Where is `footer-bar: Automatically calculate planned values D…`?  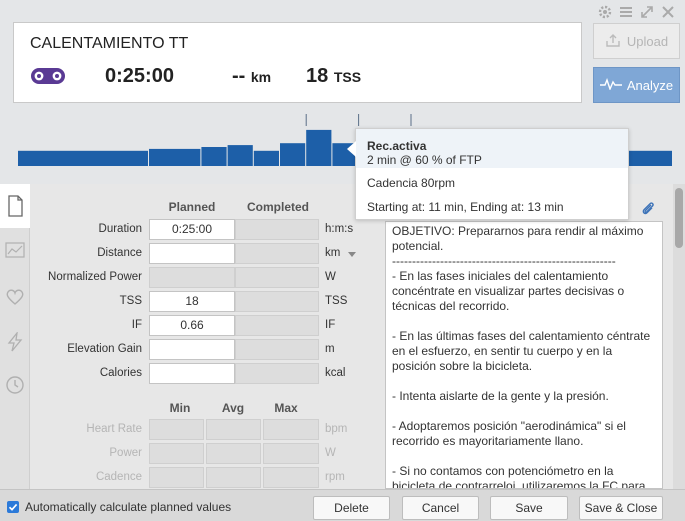 footer-bar: Automatically calculate planned values D… is located at coordinates (342, 505).